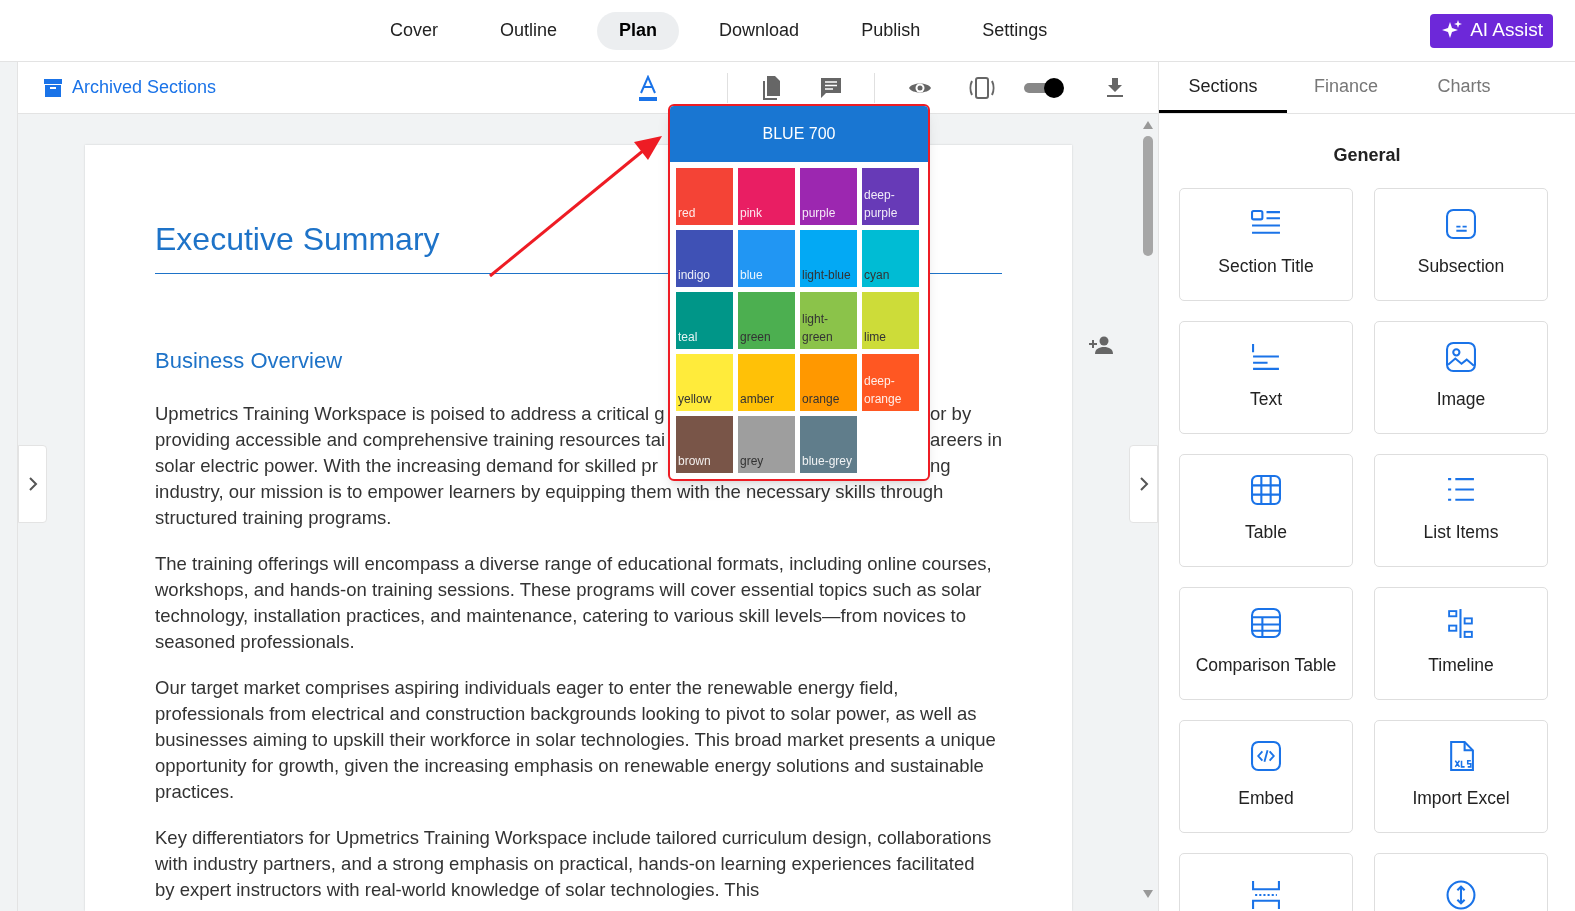 This screenshot has height=911, width=1575. What do you see at coordinates (766, 320) in the screenshot?
I see `color-swatch: green` at bounding box center [766, 320].